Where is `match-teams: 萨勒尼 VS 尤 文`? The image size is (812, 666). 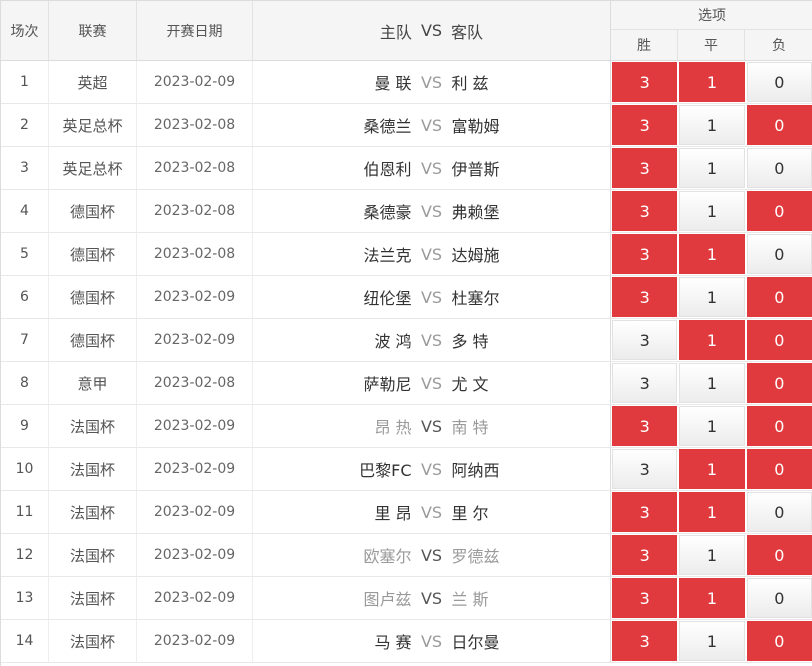
match-teams: 萨勒尼 VS 尤 文 is located at coordinates (432, 383).